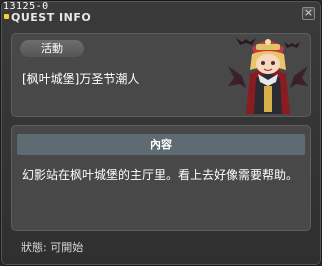  Describe the element at coordinates (52, 247) in the screenshot. I see `quest-status: 狀態: 可開始` at that location.